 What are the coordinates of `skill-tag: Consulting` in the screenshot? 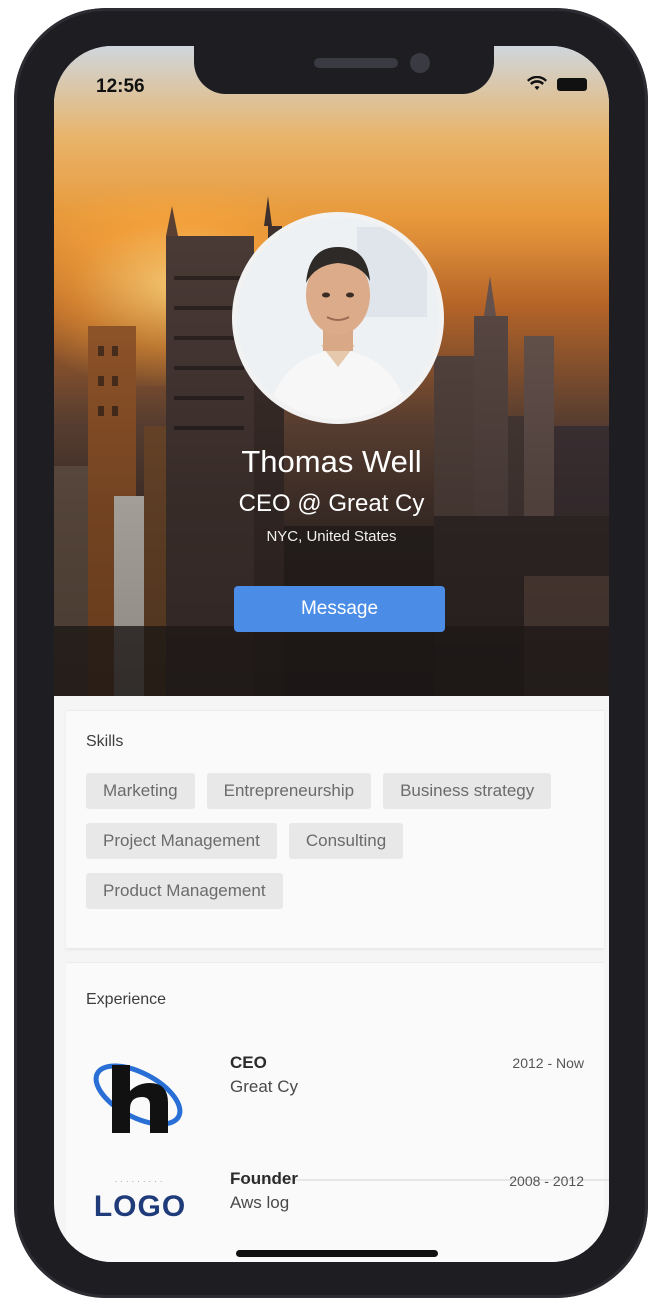 It's located at (346, 841).